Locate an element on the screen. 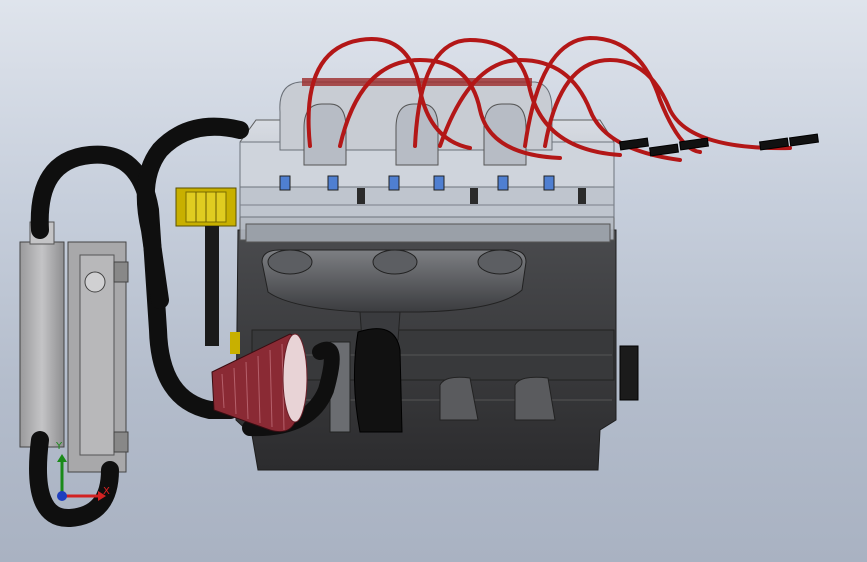 This screenshot has height=562, width=867. axis-x-label: X is located at coordinates (106, 491).